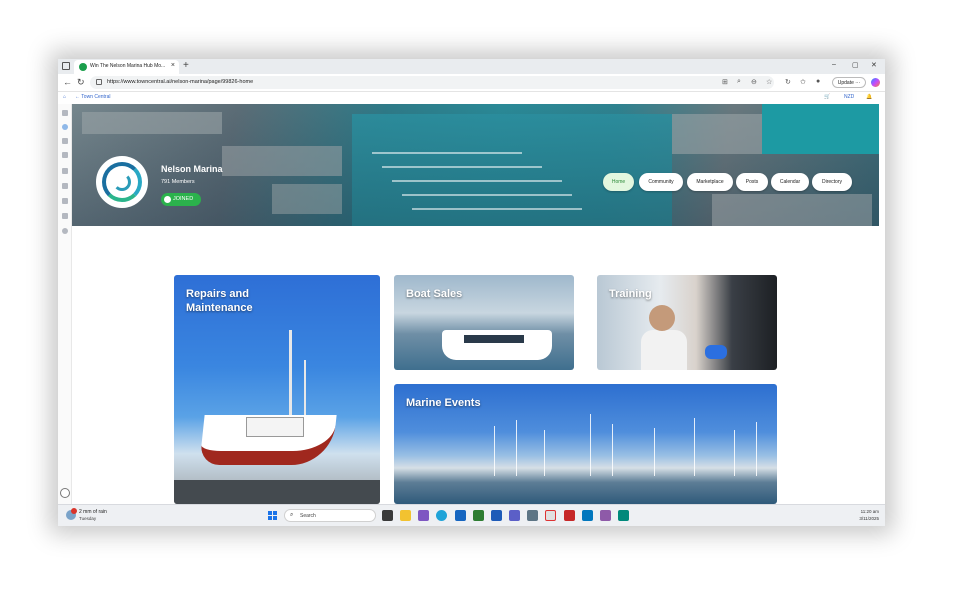 Image resolution: width=961 pixels, height=591 pixels. I want to click on update-label: Update, so click(845, 83).